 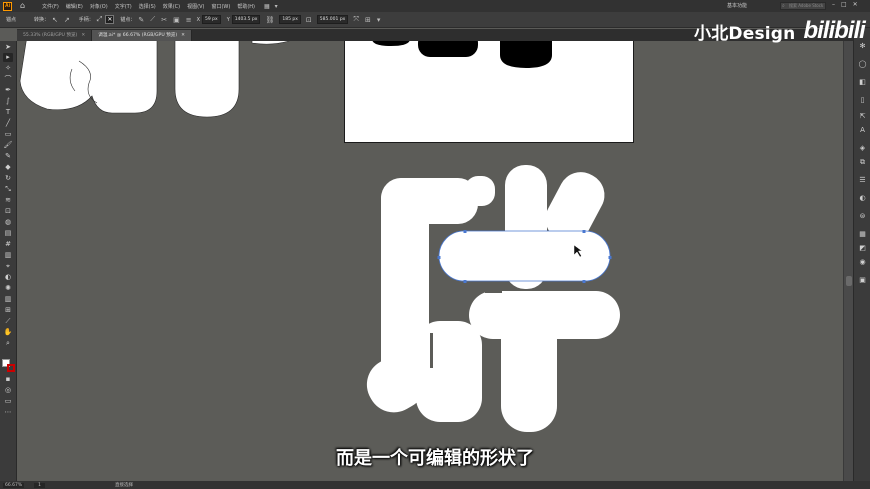 I want to click on cut-path-icon: ✂, so click(x=164, y=20).